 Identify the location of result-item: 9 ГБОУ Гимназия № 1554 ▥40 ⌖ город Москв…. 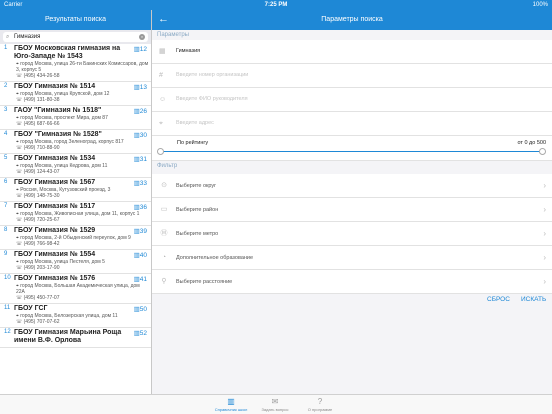
(75, 262).